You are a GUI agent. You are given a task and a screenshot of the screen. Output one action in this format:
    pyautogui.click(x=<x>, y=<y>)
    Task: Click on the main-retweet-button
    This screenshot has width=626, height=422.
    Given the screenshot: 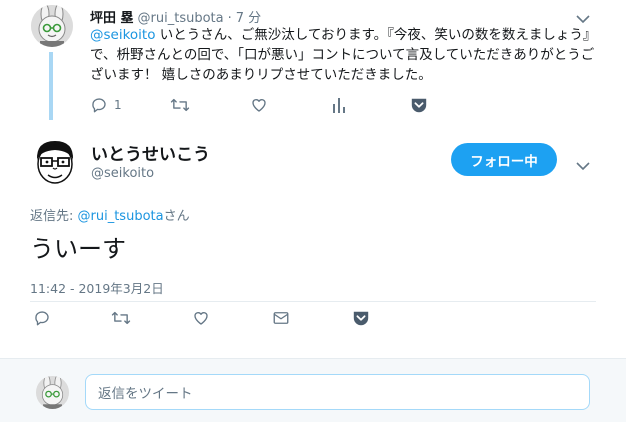 What is the action you would take?
    pyautogui.click(x=121, y=318)
    